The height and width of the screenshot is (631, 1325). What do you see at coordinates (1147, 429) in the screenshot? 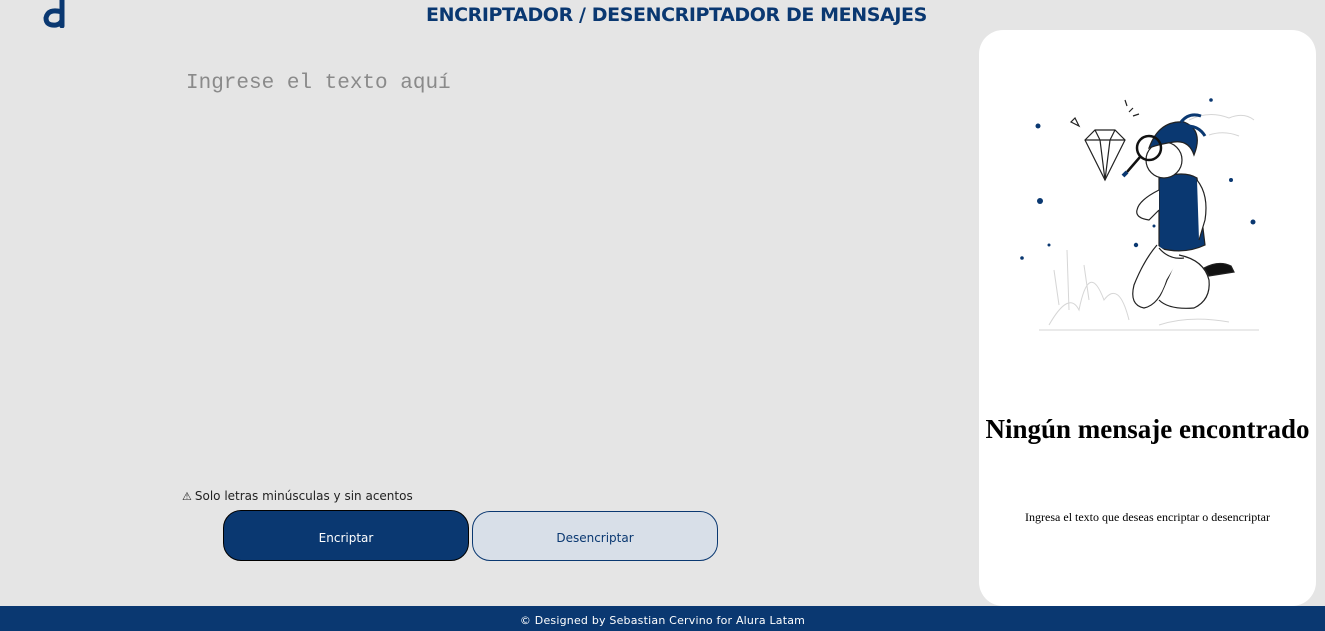
I see `empty-output-title: Ningún mensaje encontrado` at bounding box center [1147, 429].